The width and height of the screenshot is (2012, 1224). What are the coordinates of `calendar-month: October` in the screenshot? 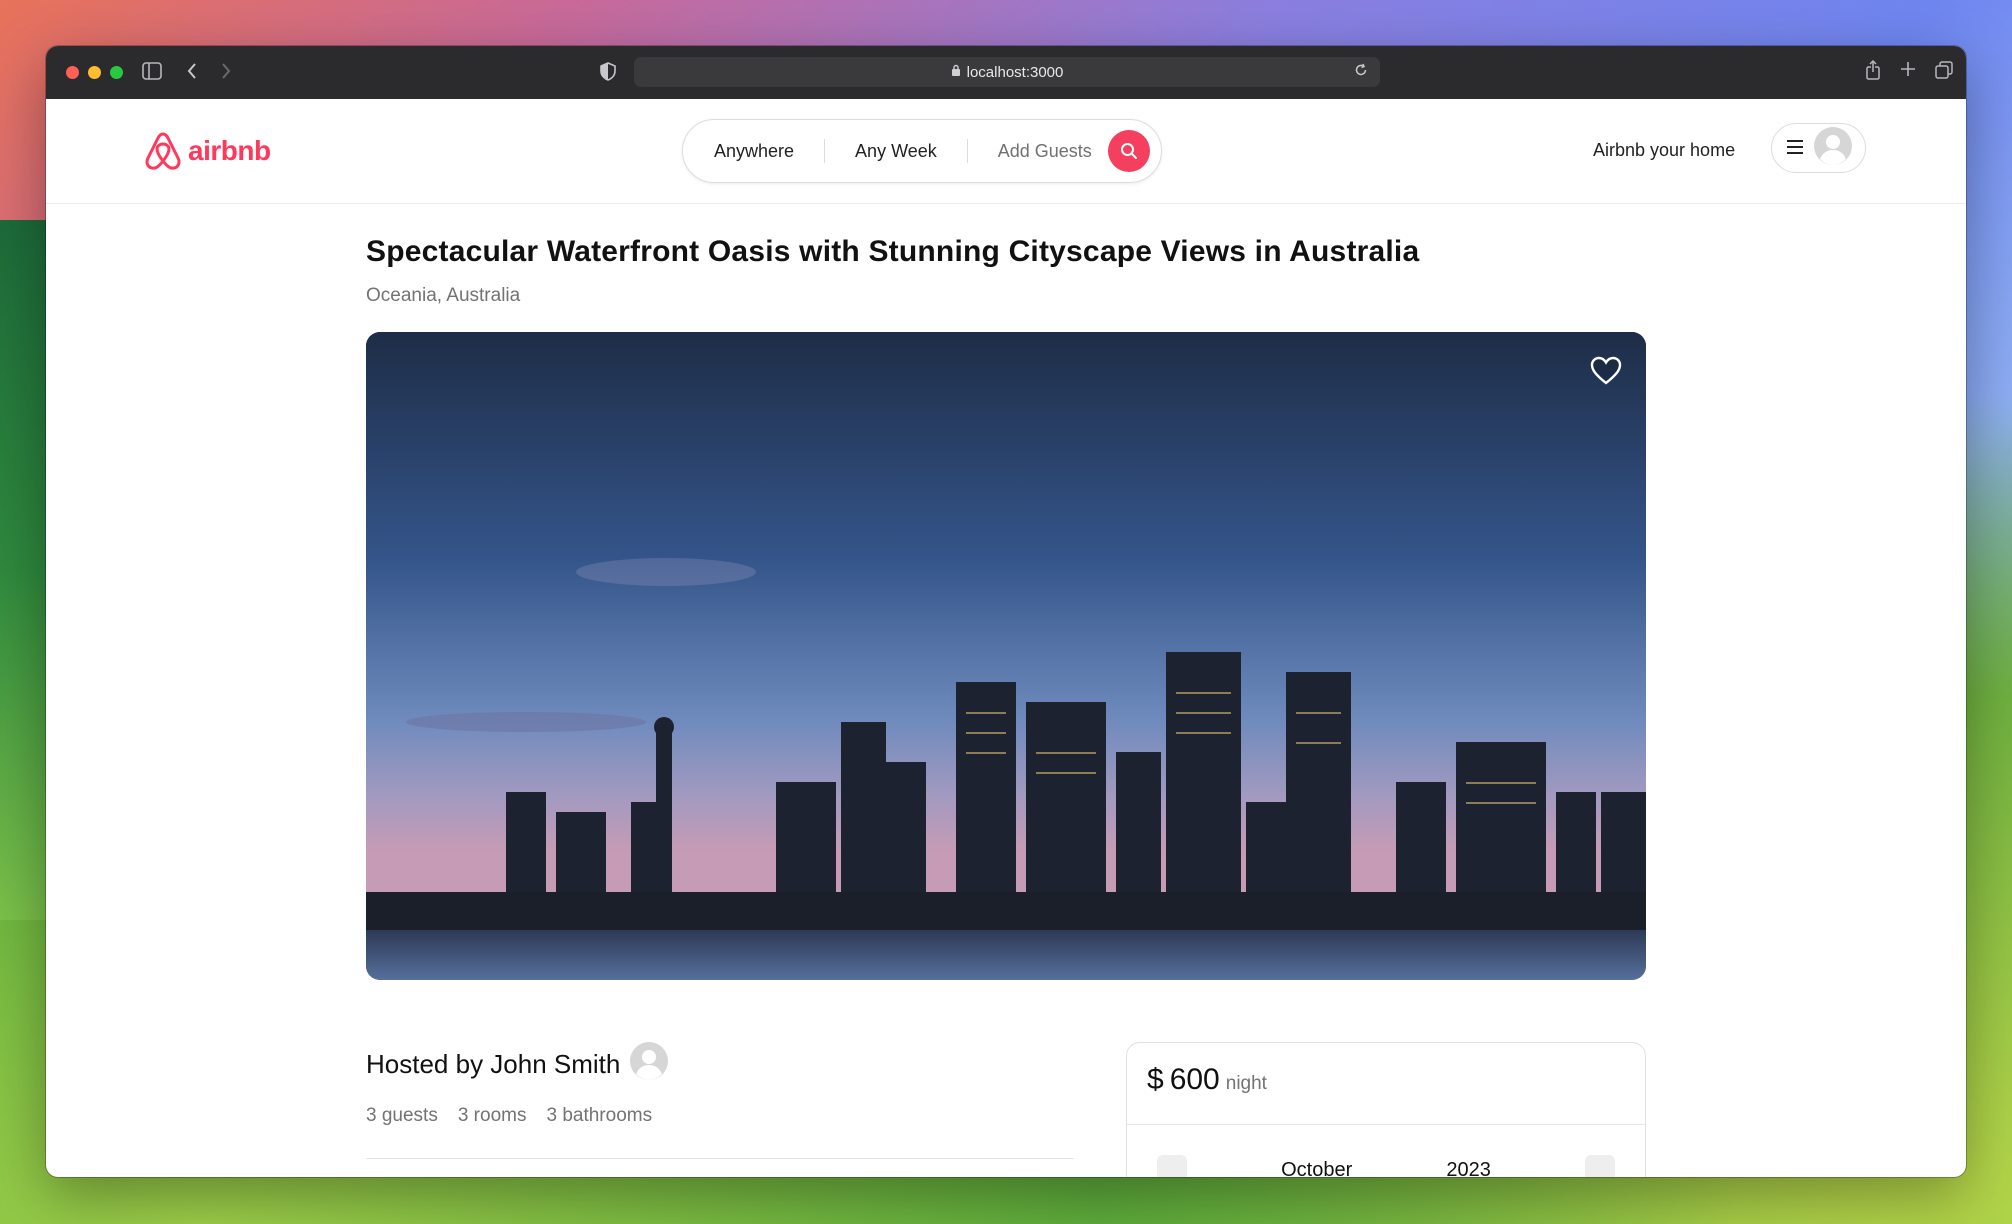 It's located at (1317, 1168).